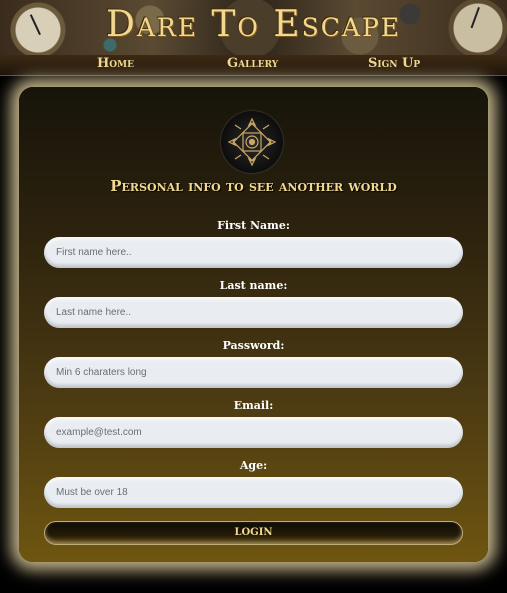 The height and width of the screenshot is (593, 507). Describe the element at coordinates (253, 312) in the screenshot. I see `last-name-input` at that location.